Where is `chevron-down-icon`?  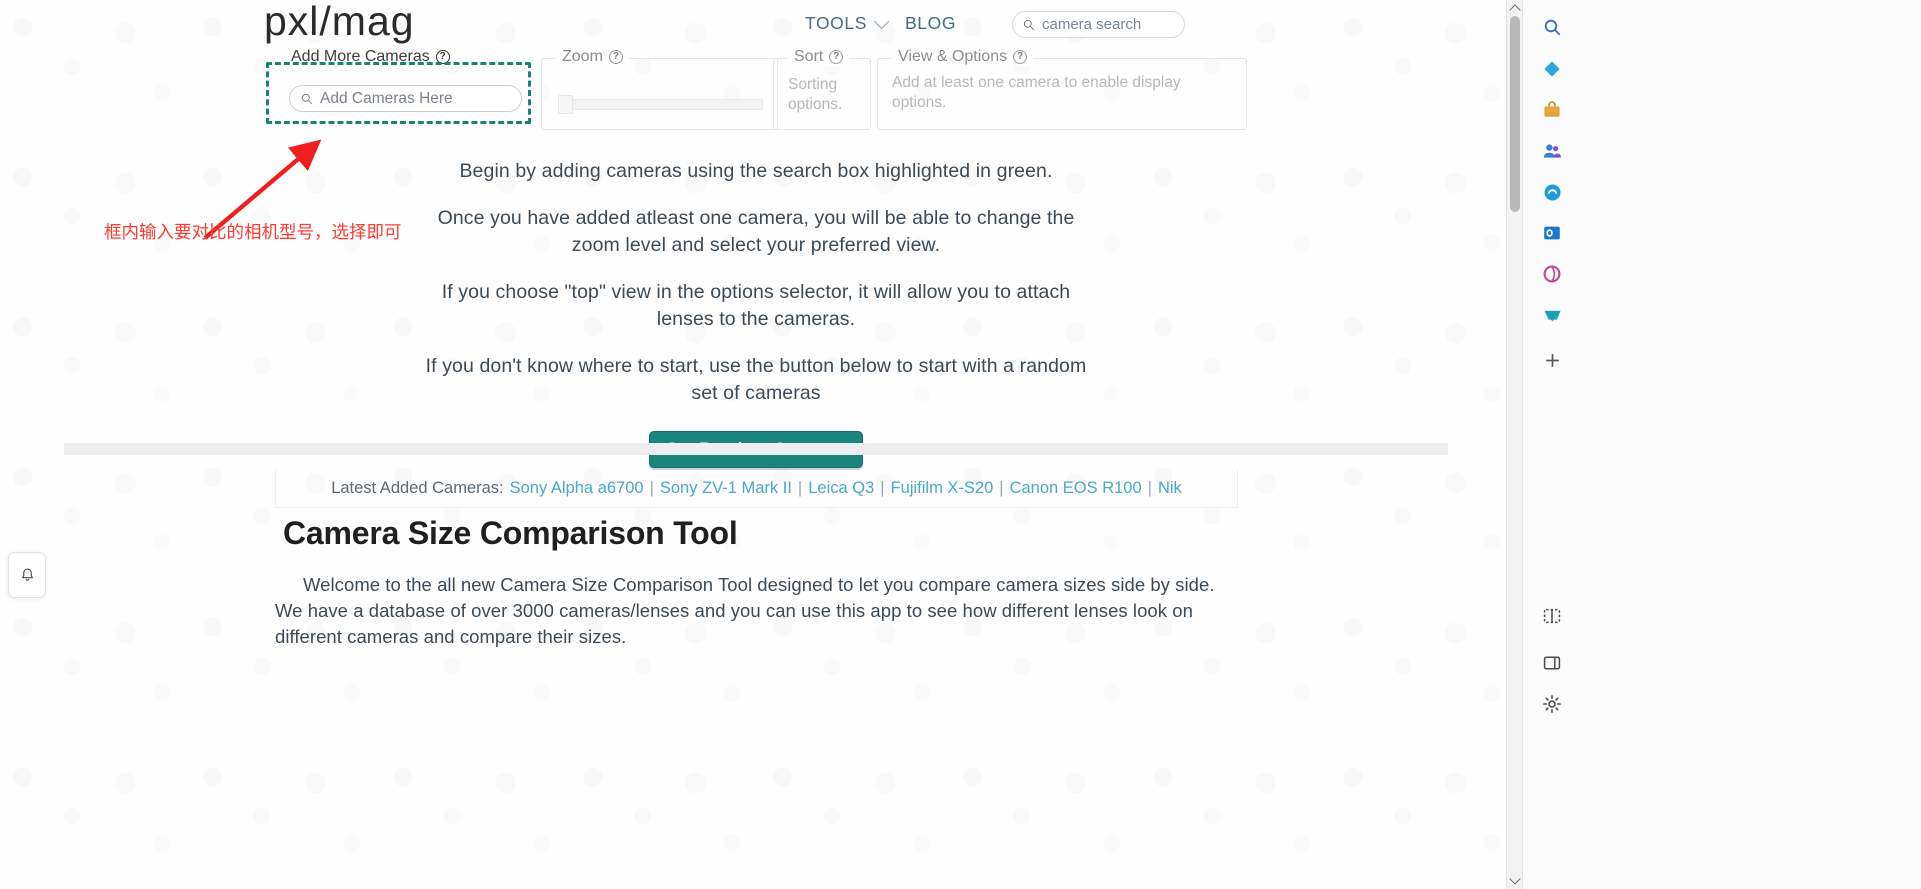
chevron-down-icon is located at coordinates (881, 21).